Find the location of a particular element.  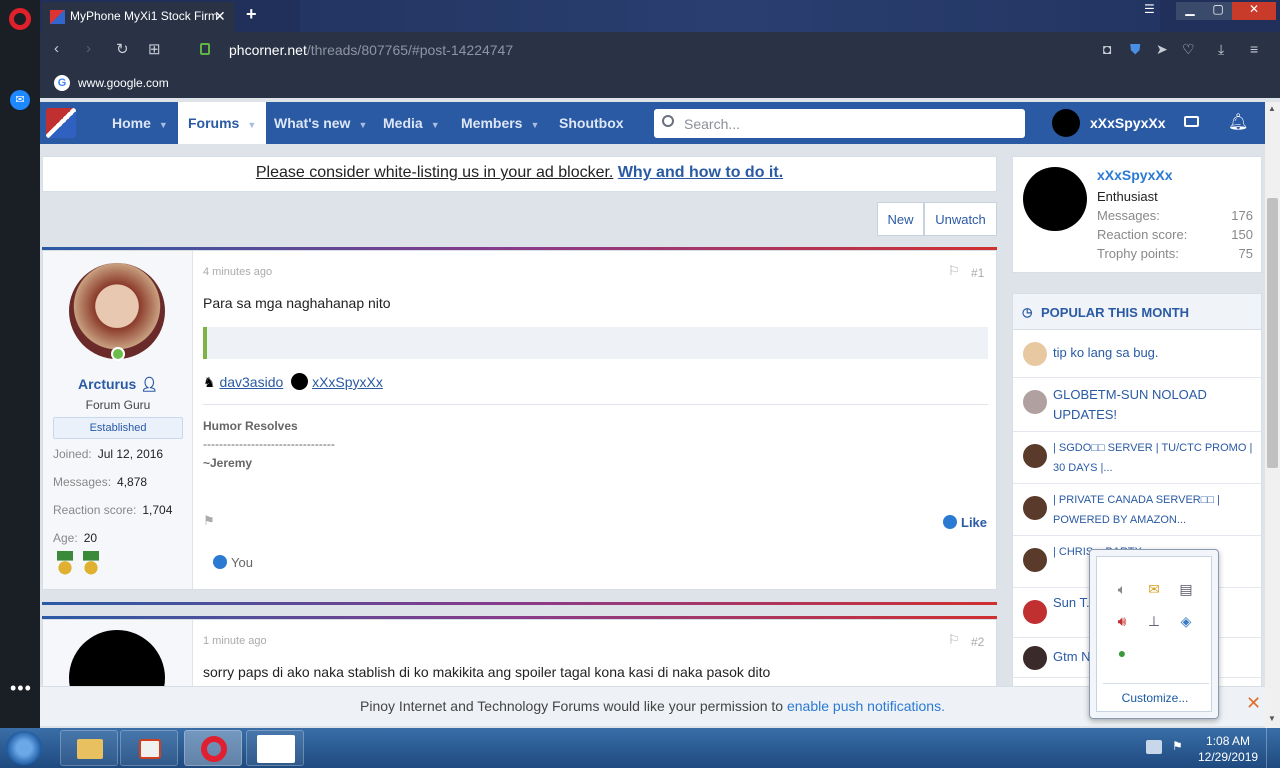

easy-setup-icon: ☰ is located at coordinates (1149, 11).